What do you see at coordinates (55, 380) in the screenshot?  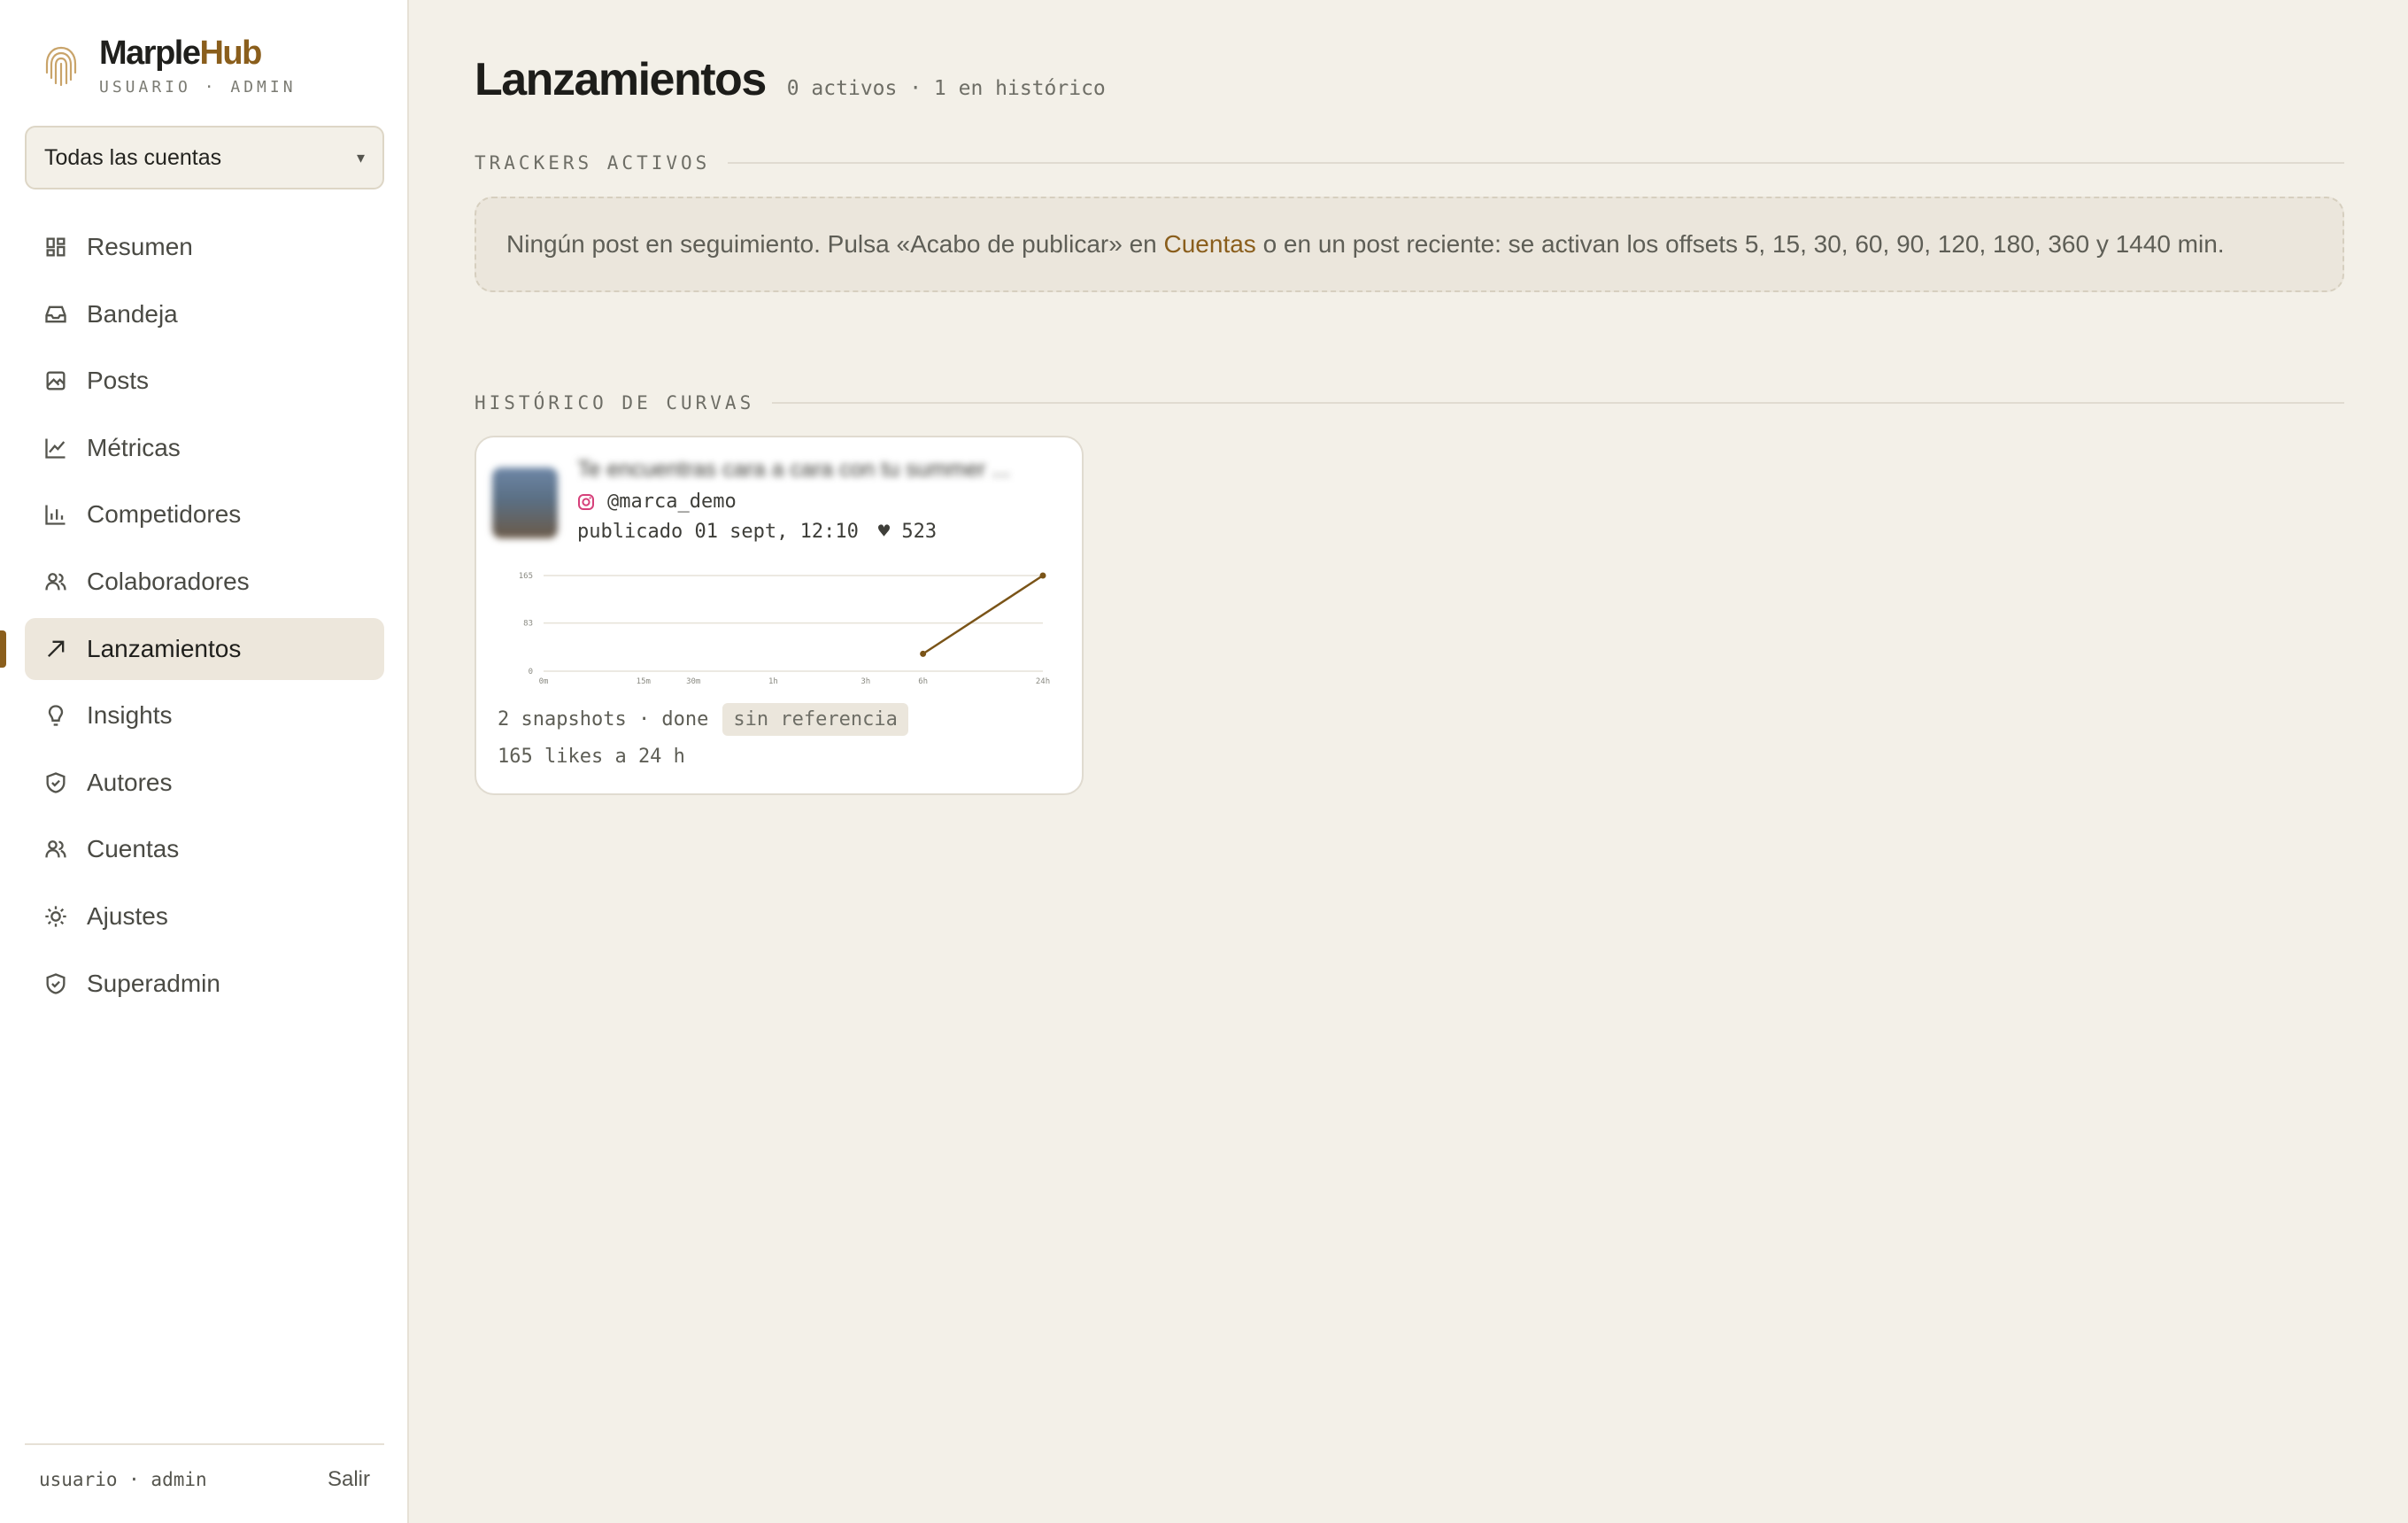 I see `image-icon` at bounding box center [55, 380].